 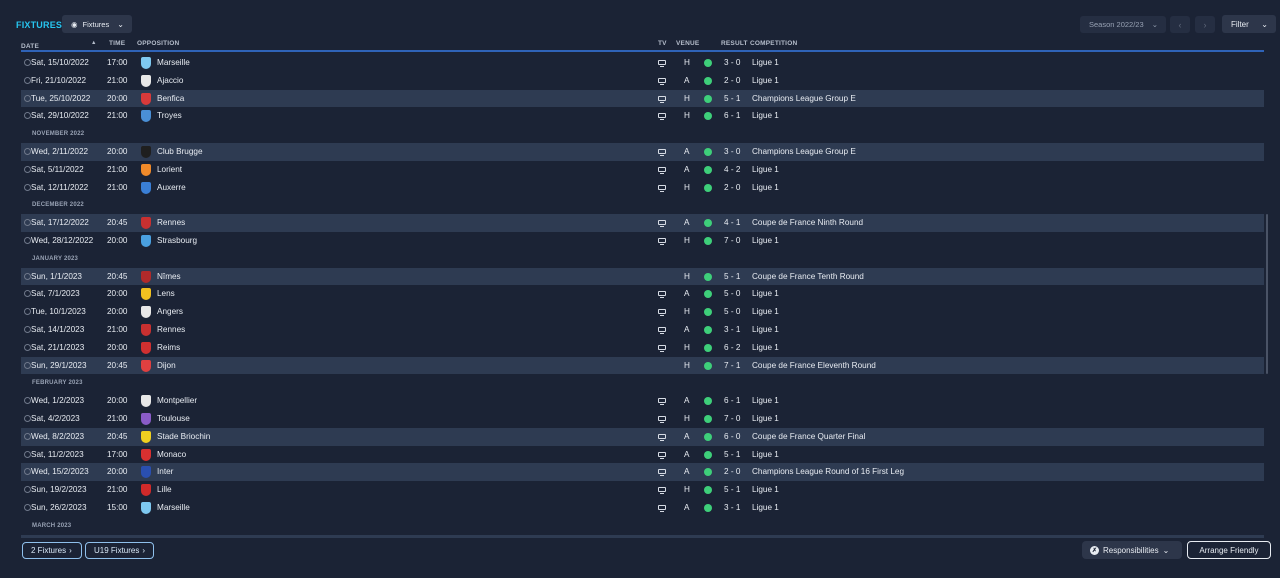 What do you see at coordinates (732, 365) in the screenshot?
I see `fixture-result: 7 - 1` at bounding box center [732, 365].